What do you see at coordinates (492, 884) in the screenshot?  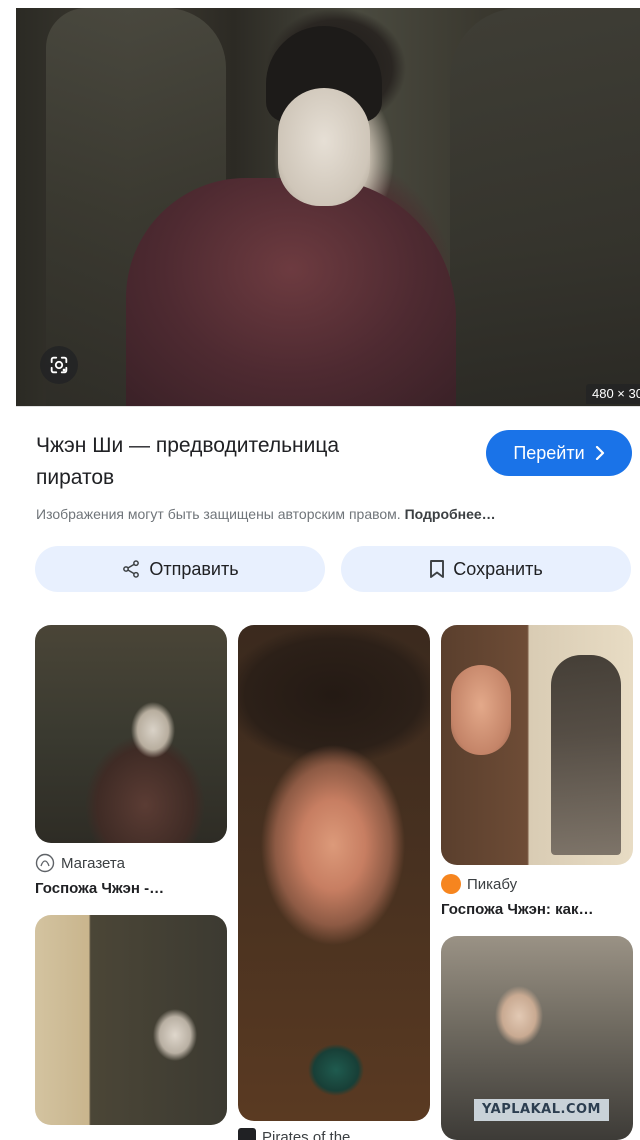 I see `related-source-name-3: Пикабу` at bounding box center [492, 884].